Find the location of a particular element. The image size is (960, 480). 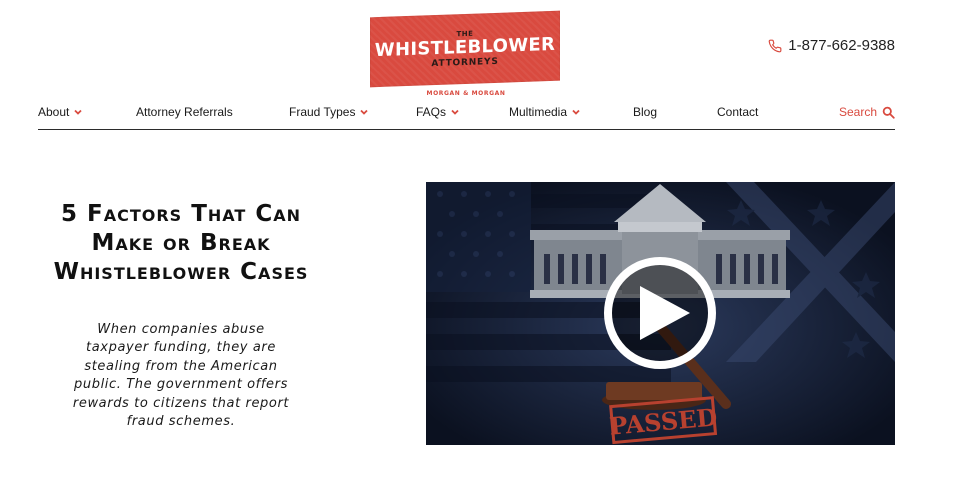

nav-item-label: Attorney Referrals is located at coordinates (184, 112).